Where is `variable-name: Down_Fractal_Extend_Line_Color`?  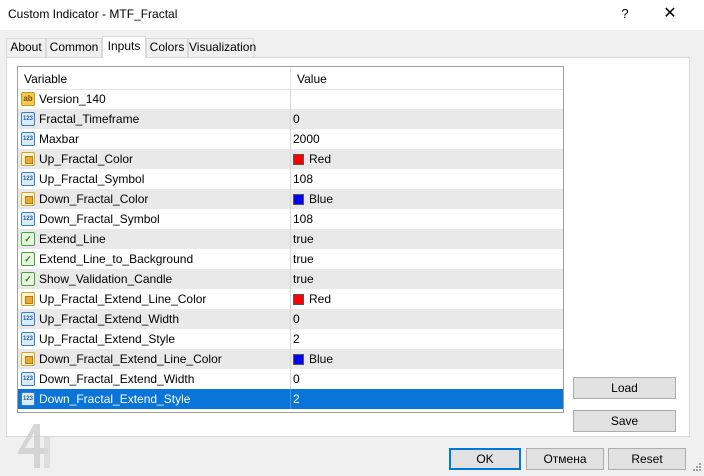 variable-name: Down_Fractal_Extend_Line_Color is located at coordinates (130, 359).